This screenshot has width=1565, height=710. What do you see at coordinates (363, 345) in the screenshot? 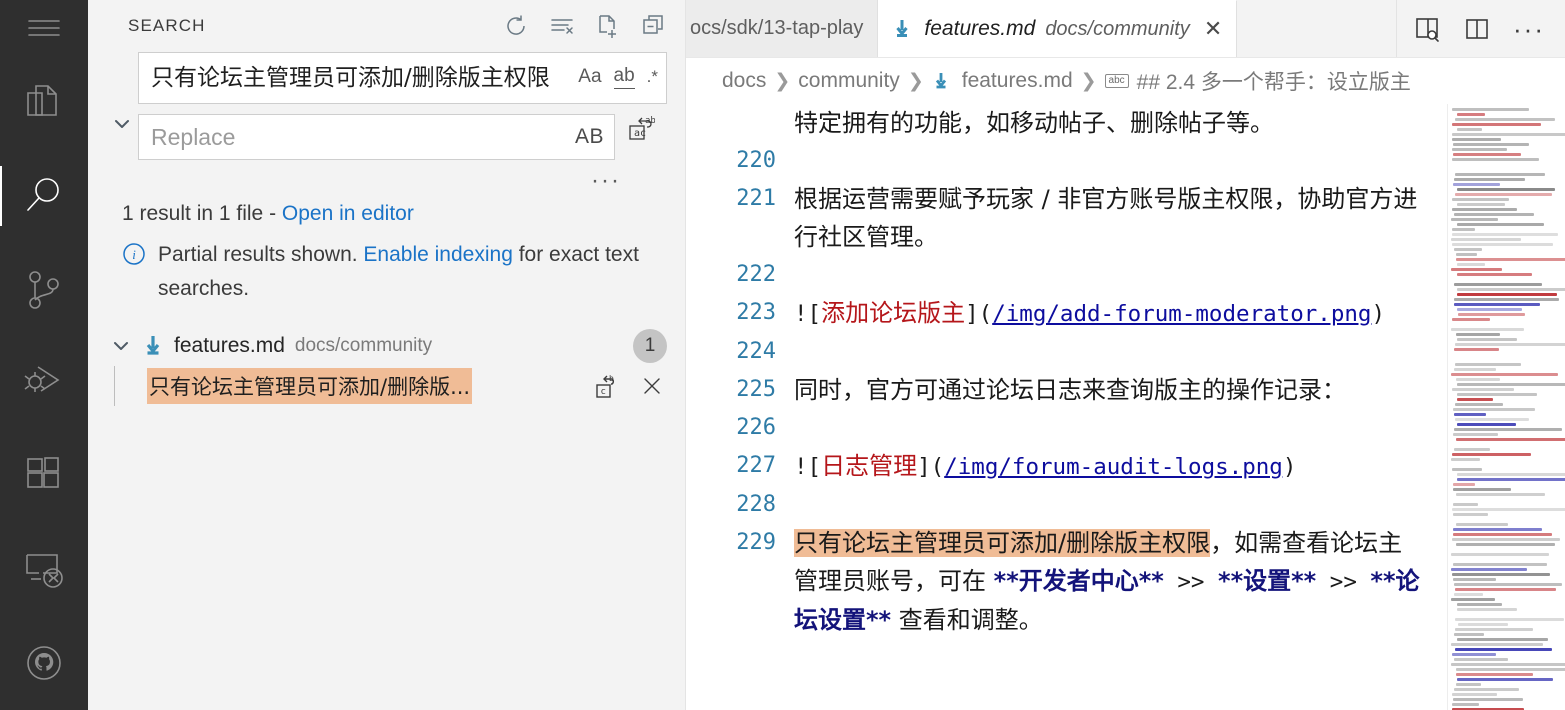
I see `result-file-path: docs/community` at bounding box center [363, 345].